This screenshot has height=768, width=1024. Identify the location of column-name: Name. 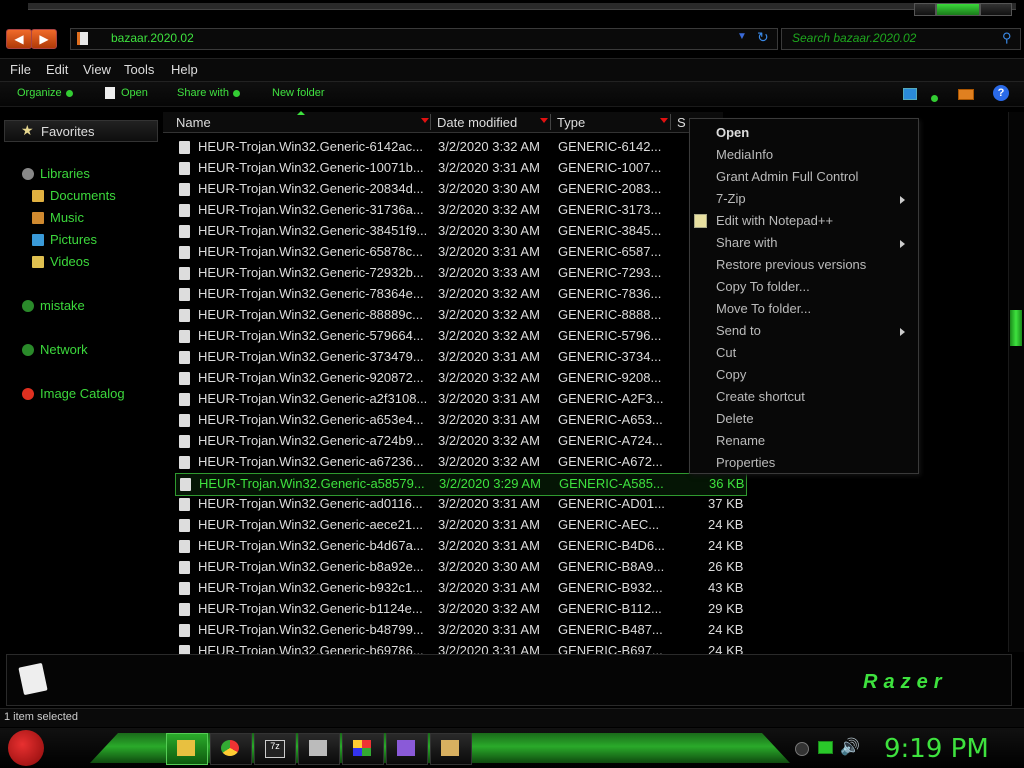
(193, 122).